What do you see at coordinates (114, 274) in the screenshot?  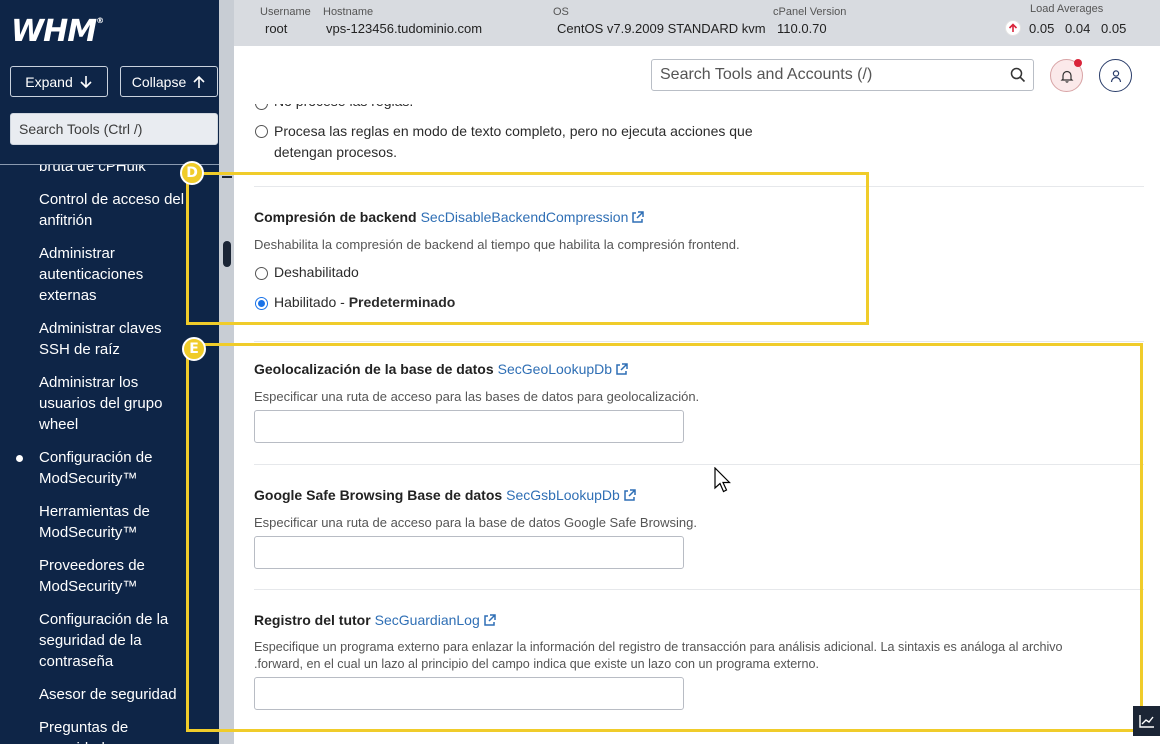 I see `sidebar-item-external-authentications: Administrar autenticaciones externas` at bounding box center [114, 274].